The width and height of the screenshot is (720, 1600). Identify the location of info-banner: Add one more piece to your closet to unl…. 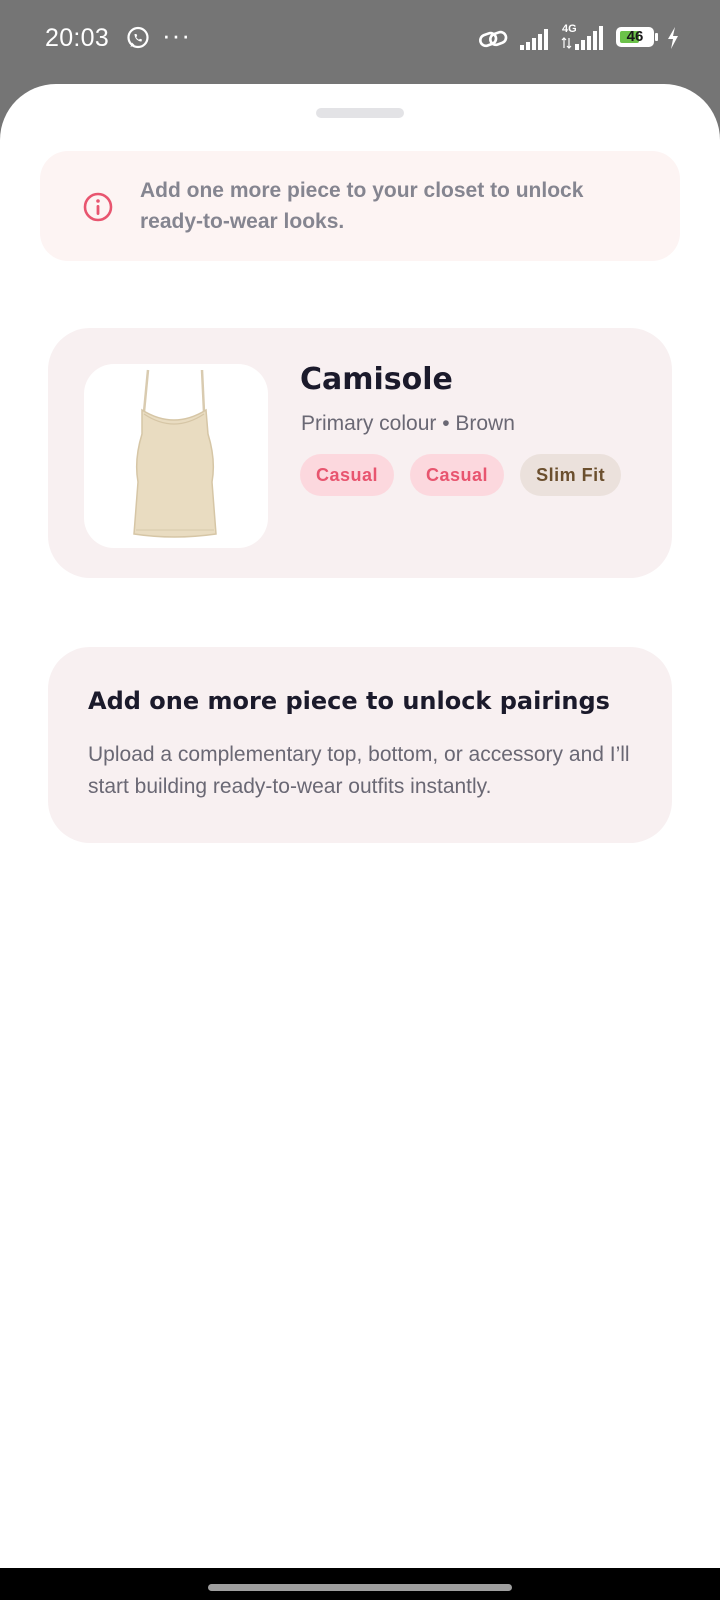
(360, 206).